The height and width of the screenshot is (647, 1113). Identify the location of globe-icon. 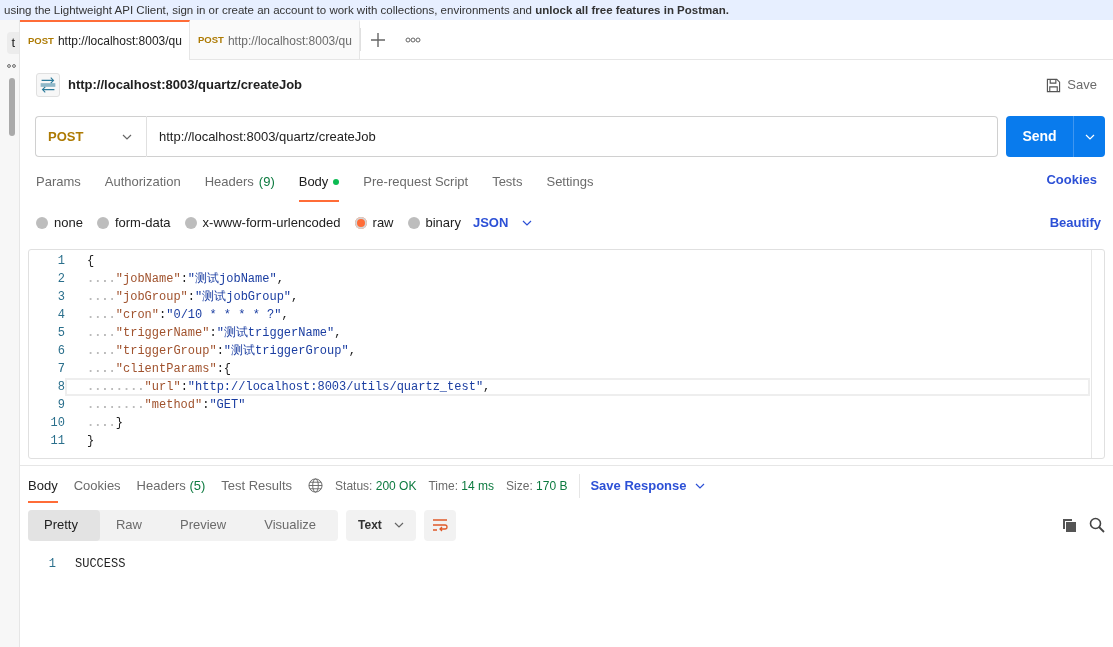
(316, 485).